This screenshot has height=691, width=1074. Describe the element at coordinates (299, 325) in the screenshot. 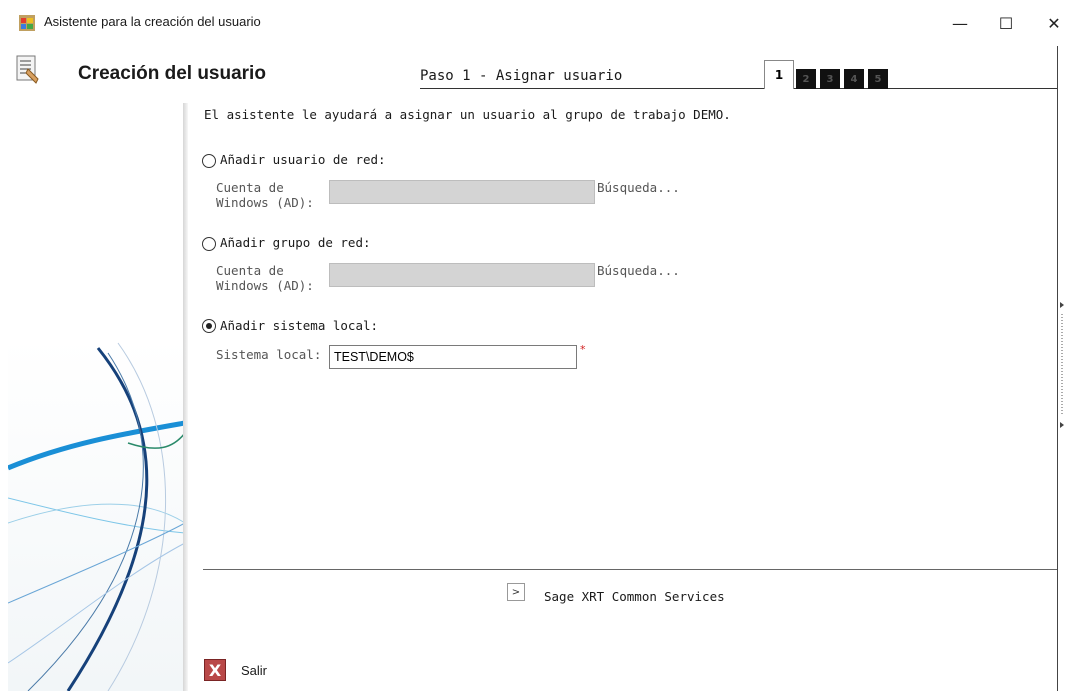

I see `local-system-label: Añadir sistema local:` at that location.